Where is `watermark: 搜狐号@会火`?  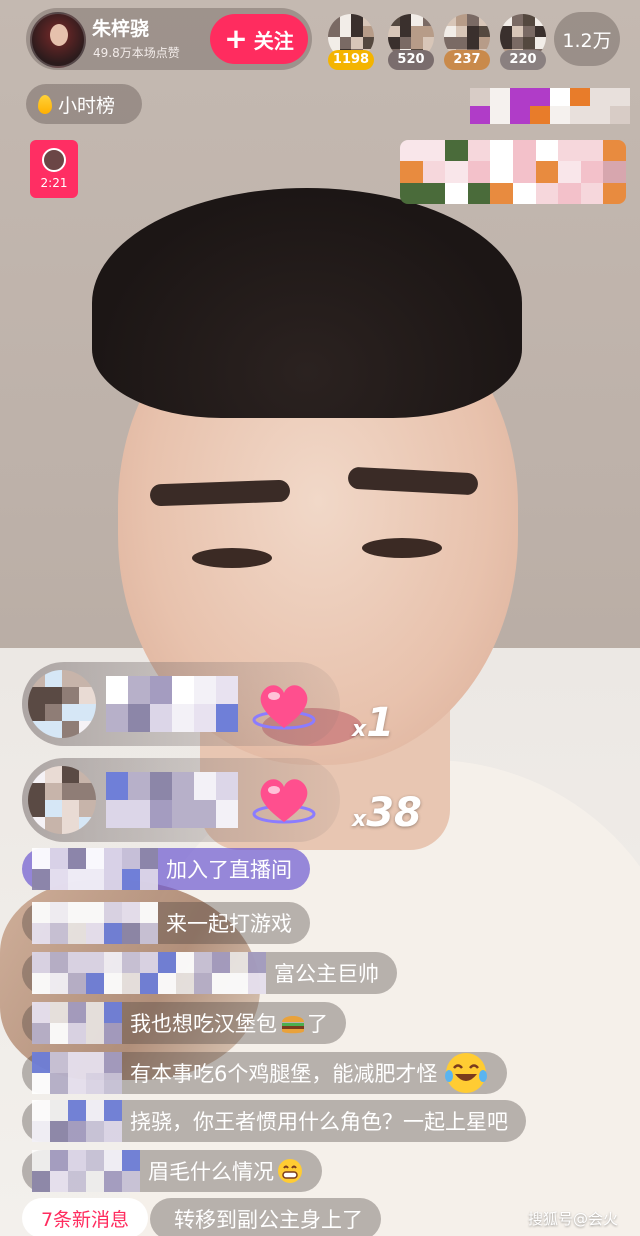
watermark: 搜狐号@会火 is located at coordinates (573, 1219).